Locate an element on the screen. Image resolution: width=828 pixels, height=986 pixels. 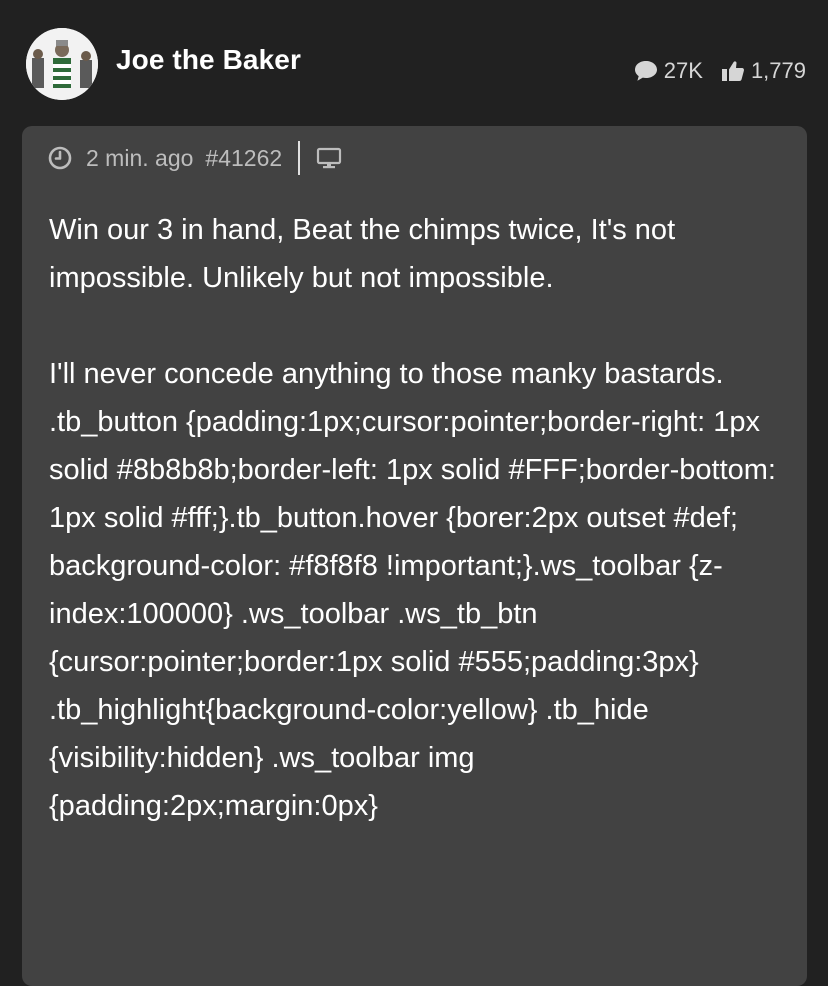
avatar-image is located at coordinates (62, 64).